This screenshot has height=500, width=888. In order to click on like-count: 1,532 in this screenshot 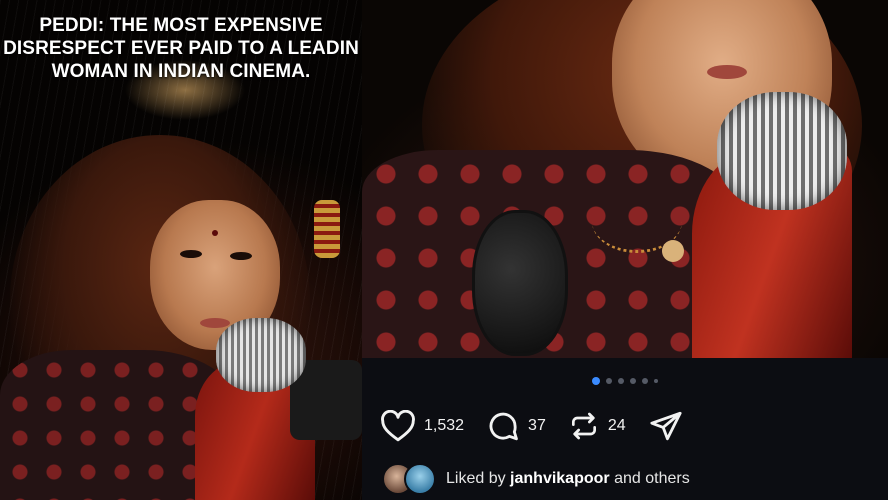, I will do `click(444, 425)`.